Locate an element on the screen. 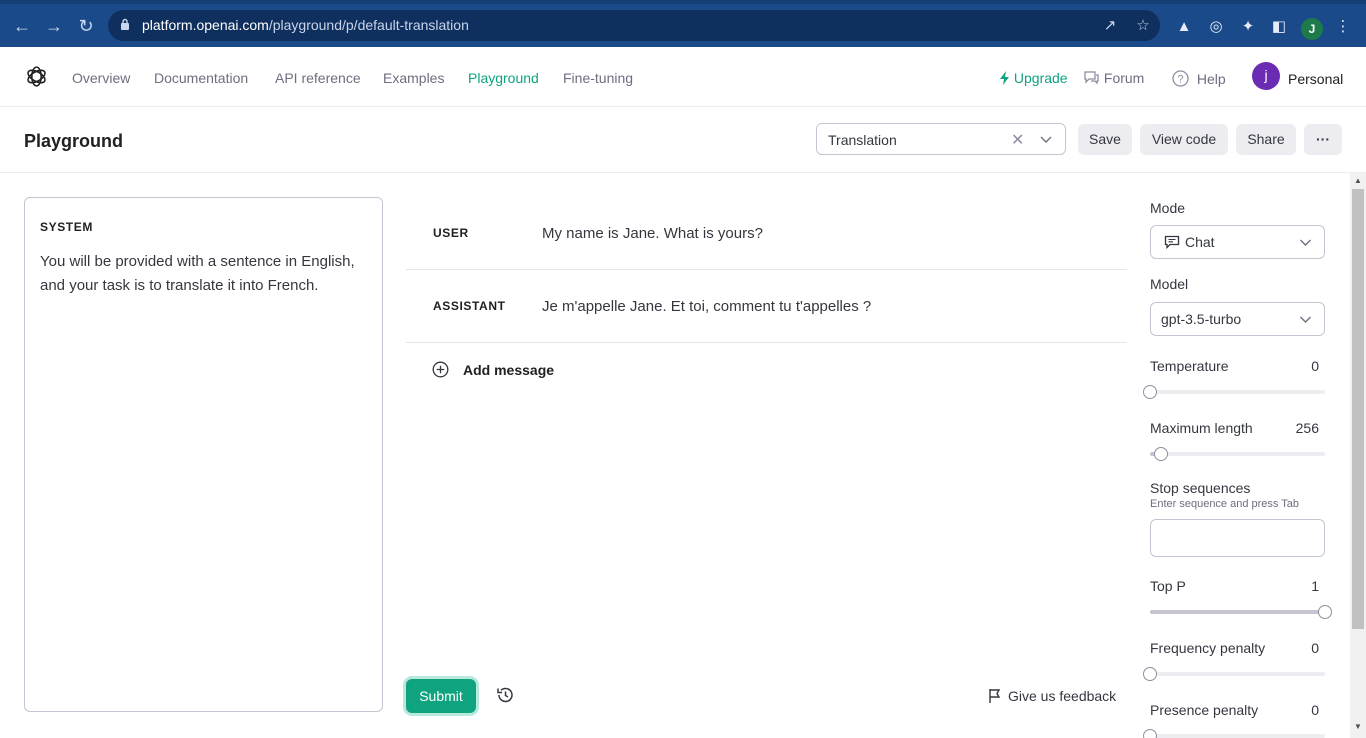 Image resolution: width=1366 pixels, height=738 pixels. upgrade-link: Upgrade is located at coordinates (1033, 78).